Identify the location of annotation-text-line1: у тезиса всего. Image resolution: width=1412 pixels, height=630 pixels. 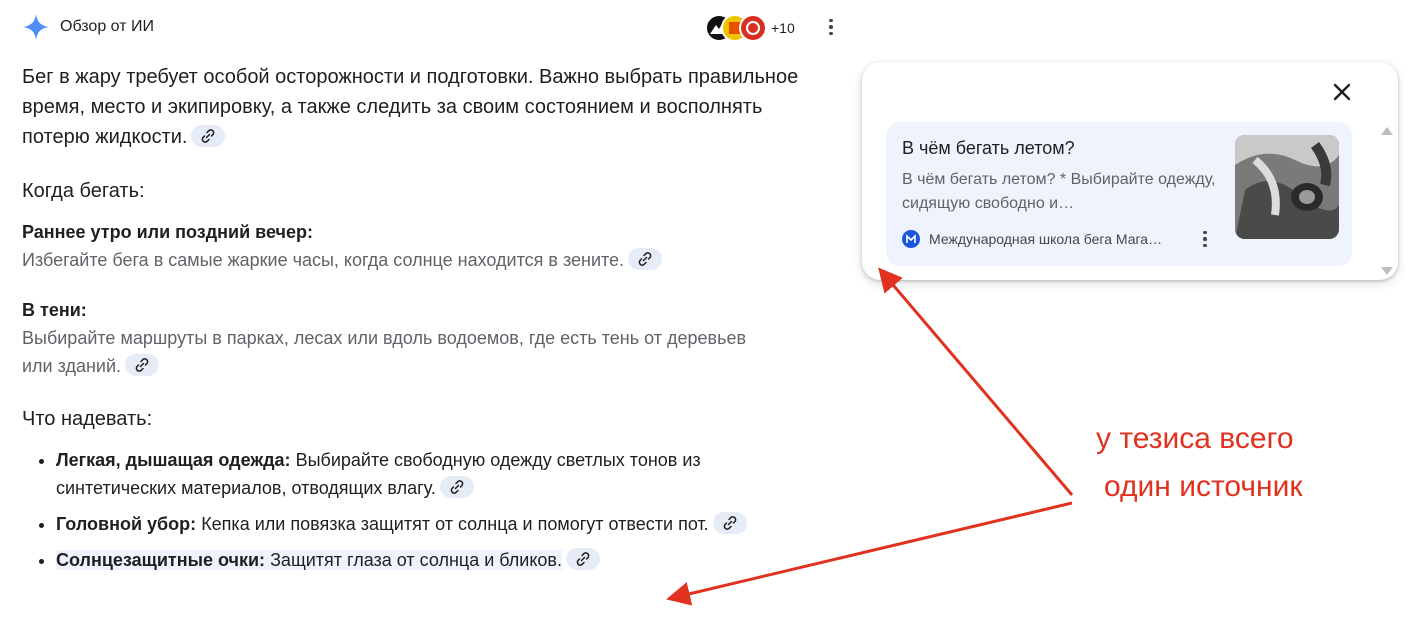
(1195, 438).